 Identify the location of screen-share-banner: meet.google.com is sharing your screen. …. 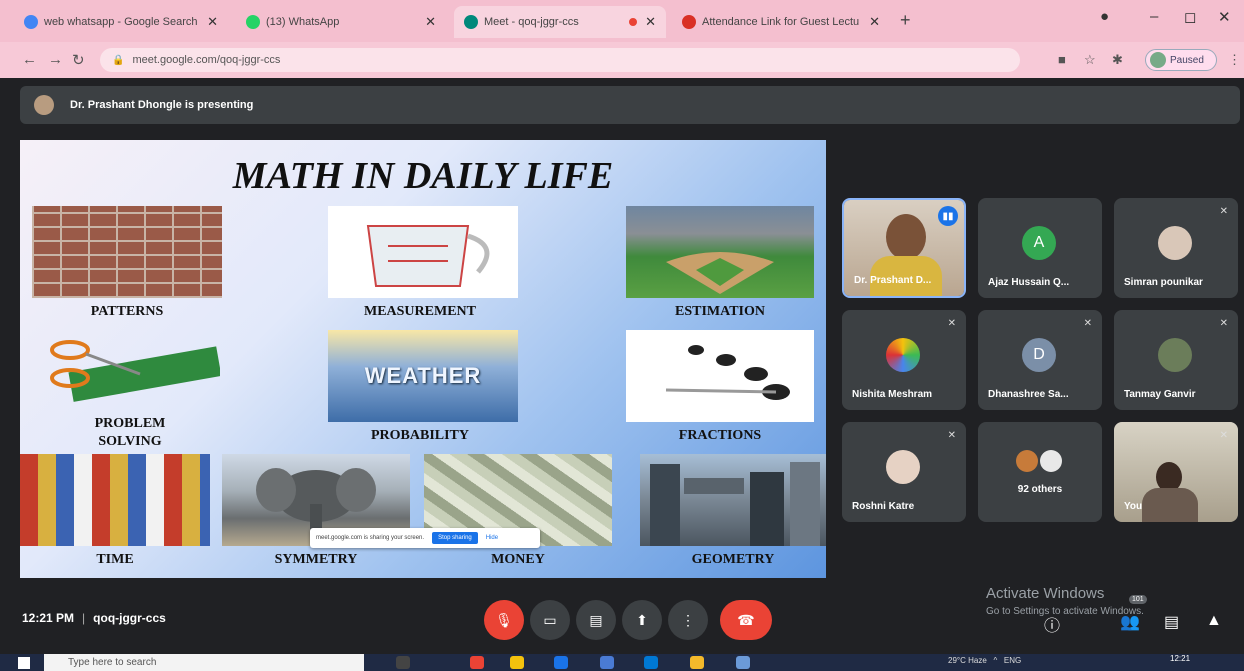
(425, 538).